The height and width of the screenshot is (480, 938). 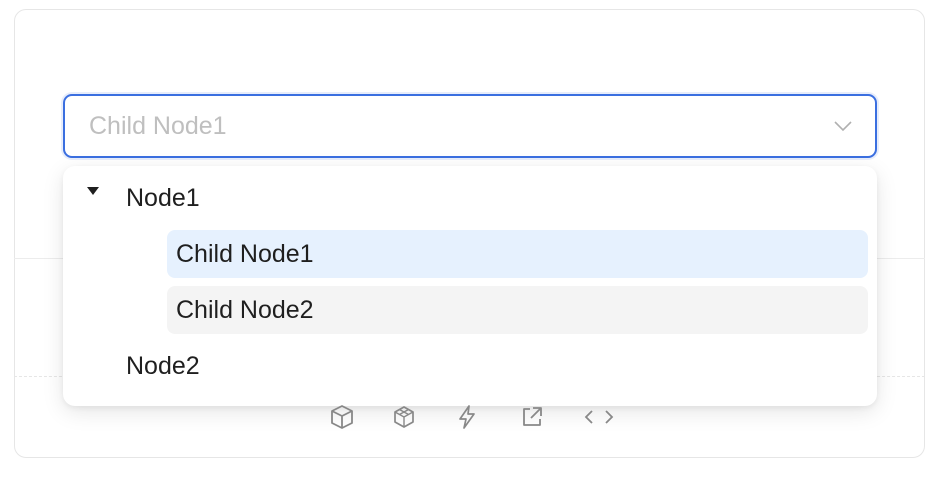 What do you see at coordinates (163, 366) in the screenshot?
I see `tree-node-label: Node2` at bounding box center [163, 366].